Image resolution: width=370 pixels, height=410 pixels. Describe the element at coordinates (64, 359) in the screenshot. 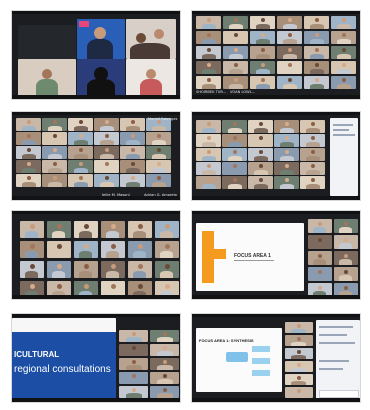

I see `shared-slide: ICULTURAL regional consultations` at that location.